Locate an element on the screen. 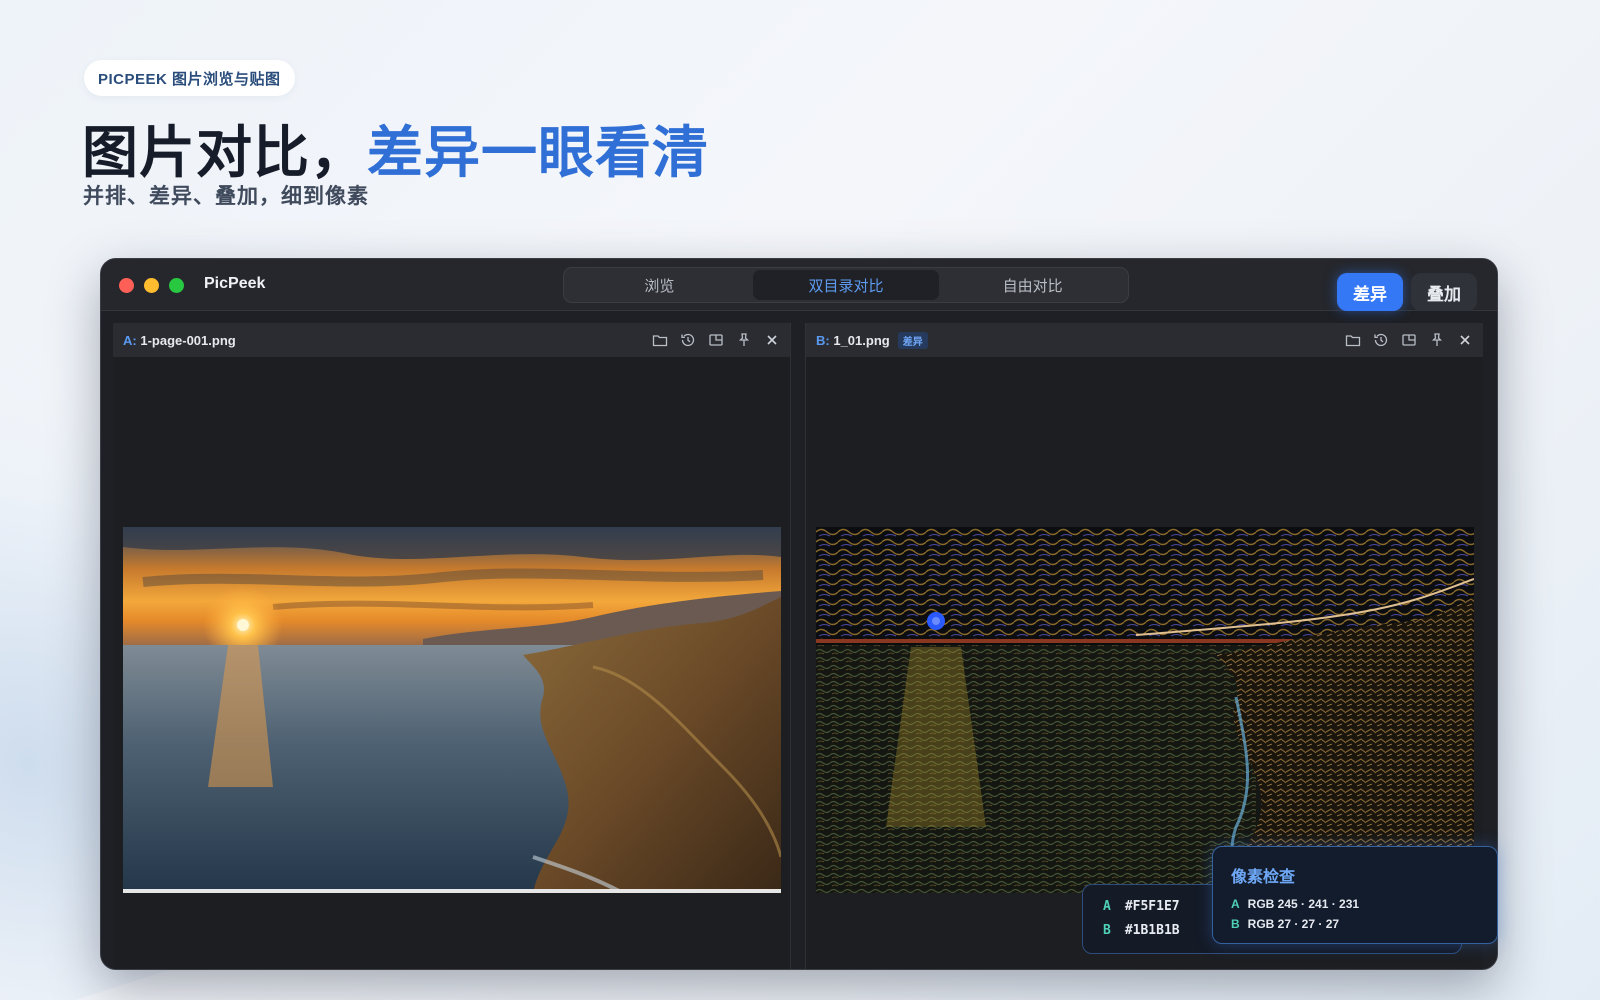 This screenshot has width=1600, height=1000. inspector-row-a: A RGB 245 · 241 · 231 is located at coordinates (1295, 904).